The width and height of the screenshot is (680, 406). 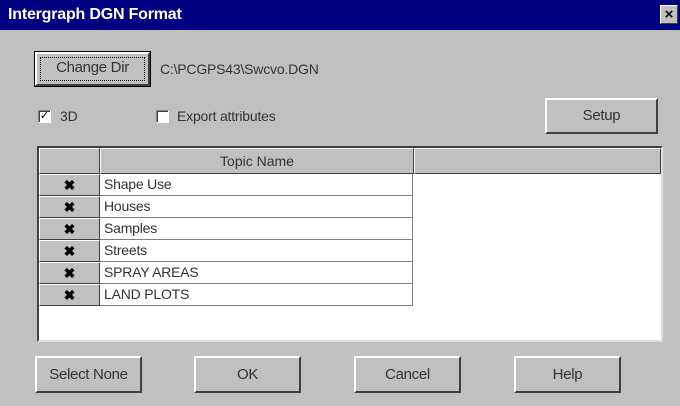 I want to click on close-button: ×, so click(x=669, y=14).